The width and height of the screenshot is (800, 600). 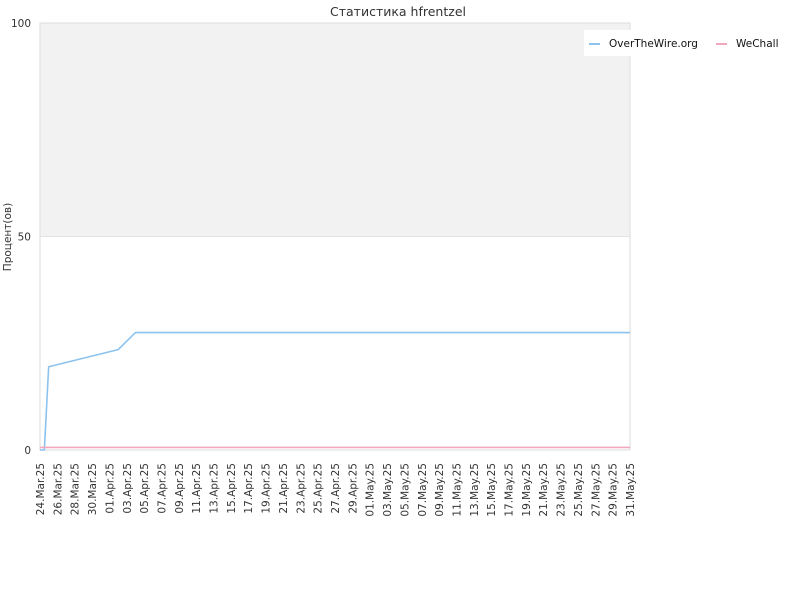 What do you see at coordinates (614, 490) in the screenshot?
I see `x-tick-label: 29.May.25` at bounding box center [614, 490].